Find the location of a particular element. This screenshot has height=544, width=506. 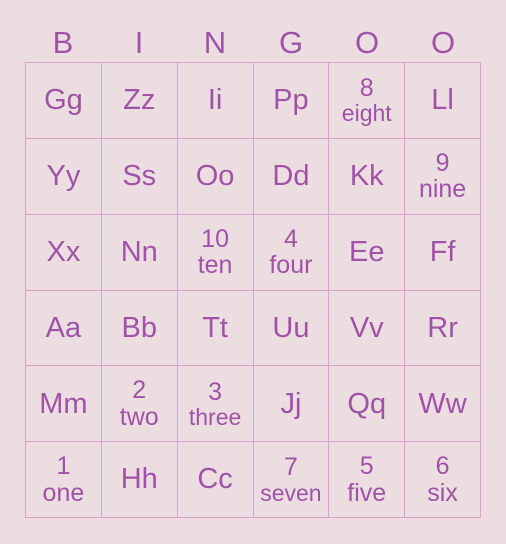

bingo-cell: Dd is located at coordinates (291, 176).